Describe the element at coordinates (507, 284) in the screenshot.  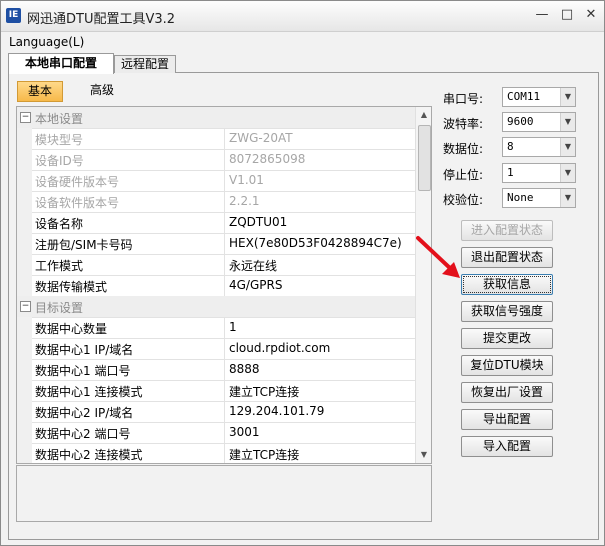
I see `get-info-button: 获取信息` at that location.